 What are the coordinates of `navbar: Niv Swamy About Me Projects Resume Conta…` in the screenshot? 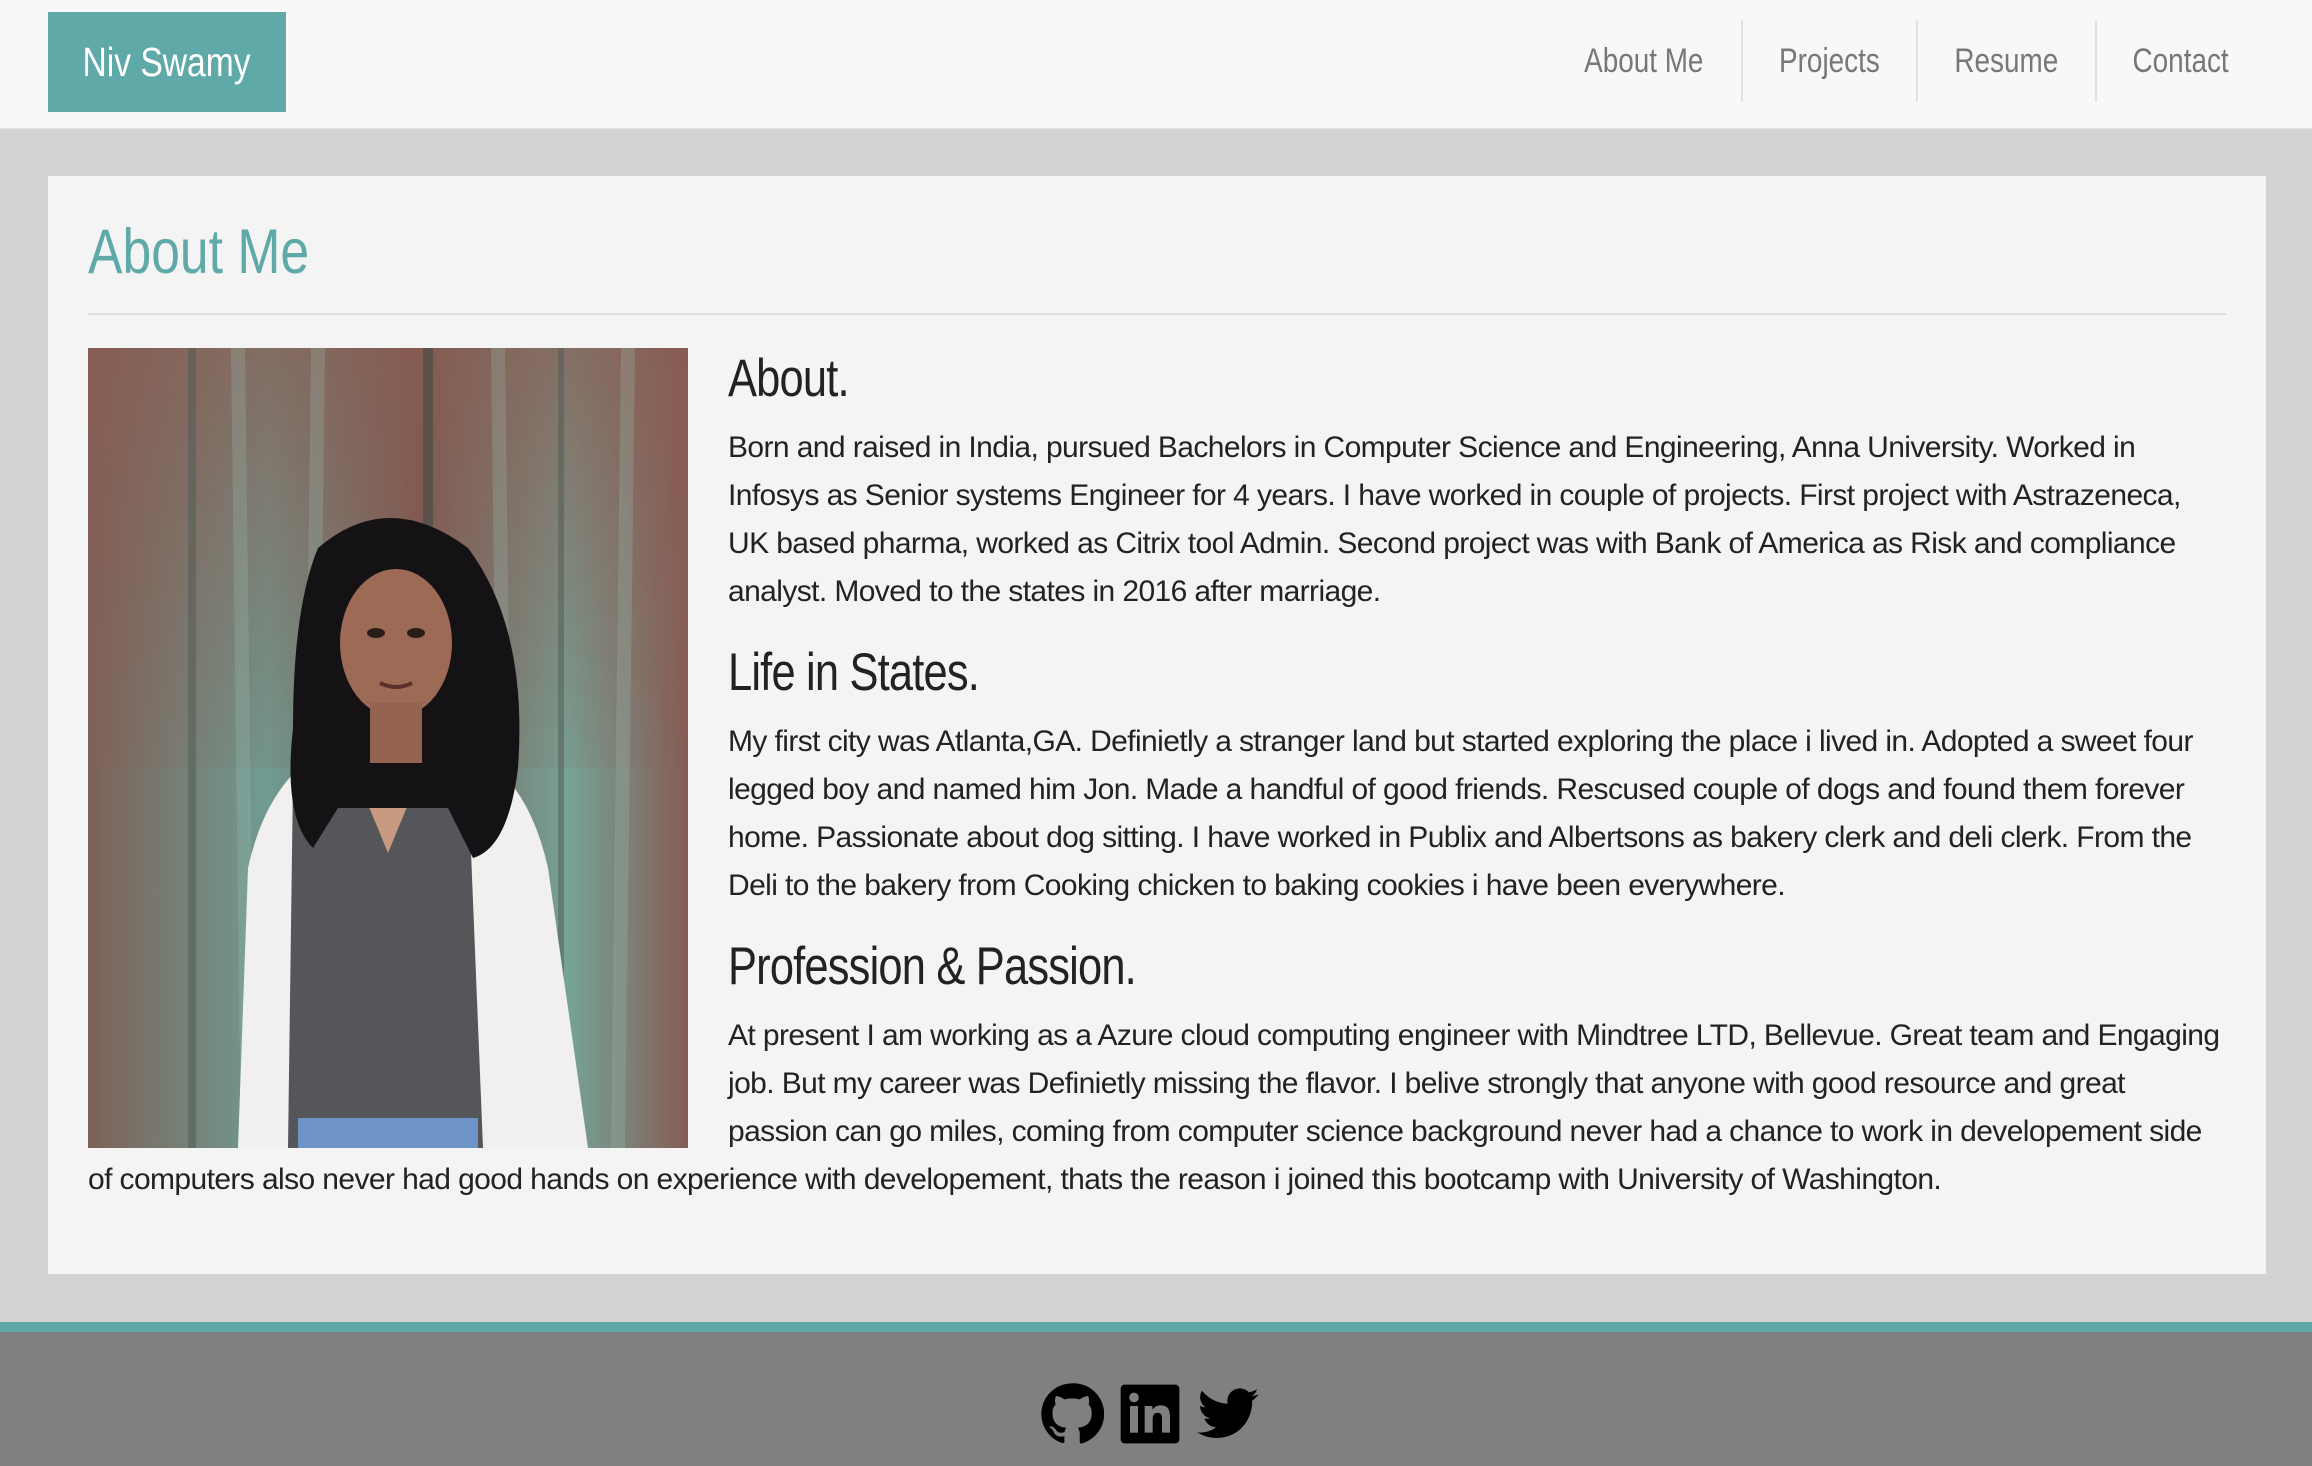 It's located at (1156, 64).